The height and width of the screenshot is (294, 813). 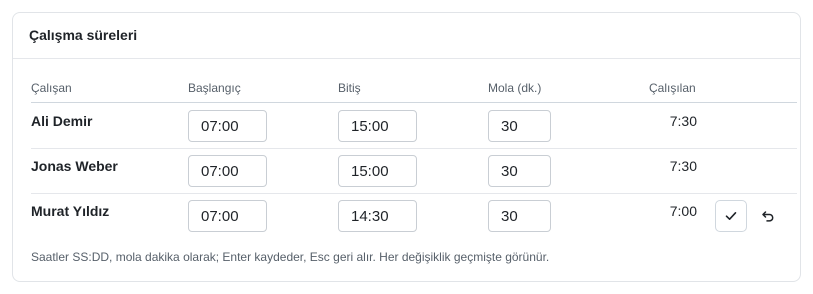 What do you see at coordinates (51, 88) in the screenshot?
I see `header-employee: Çalışan` at bounding box center [51, 88].